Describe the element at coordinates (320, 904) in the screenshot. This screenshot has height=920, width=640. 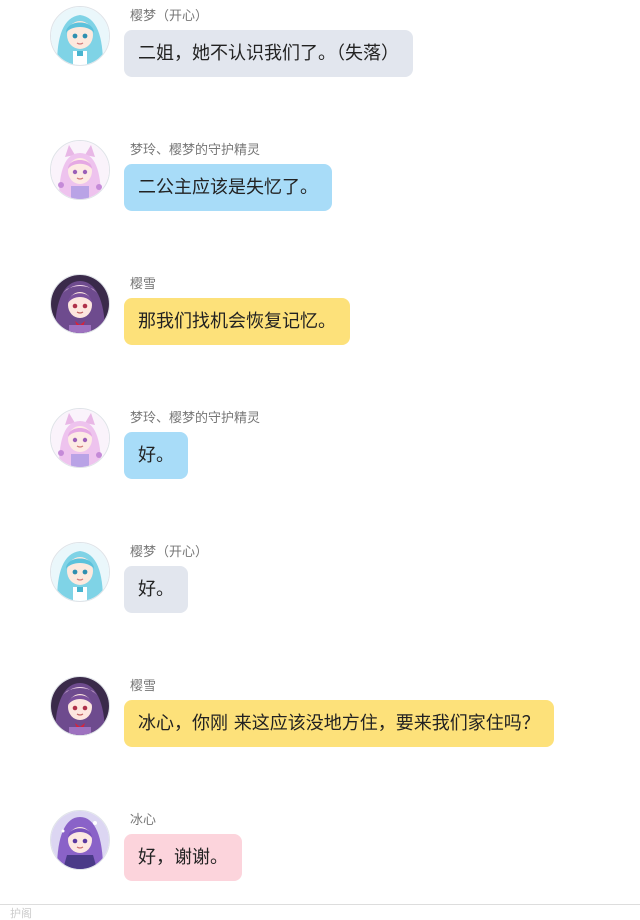
I see `footer-divider` at that location.